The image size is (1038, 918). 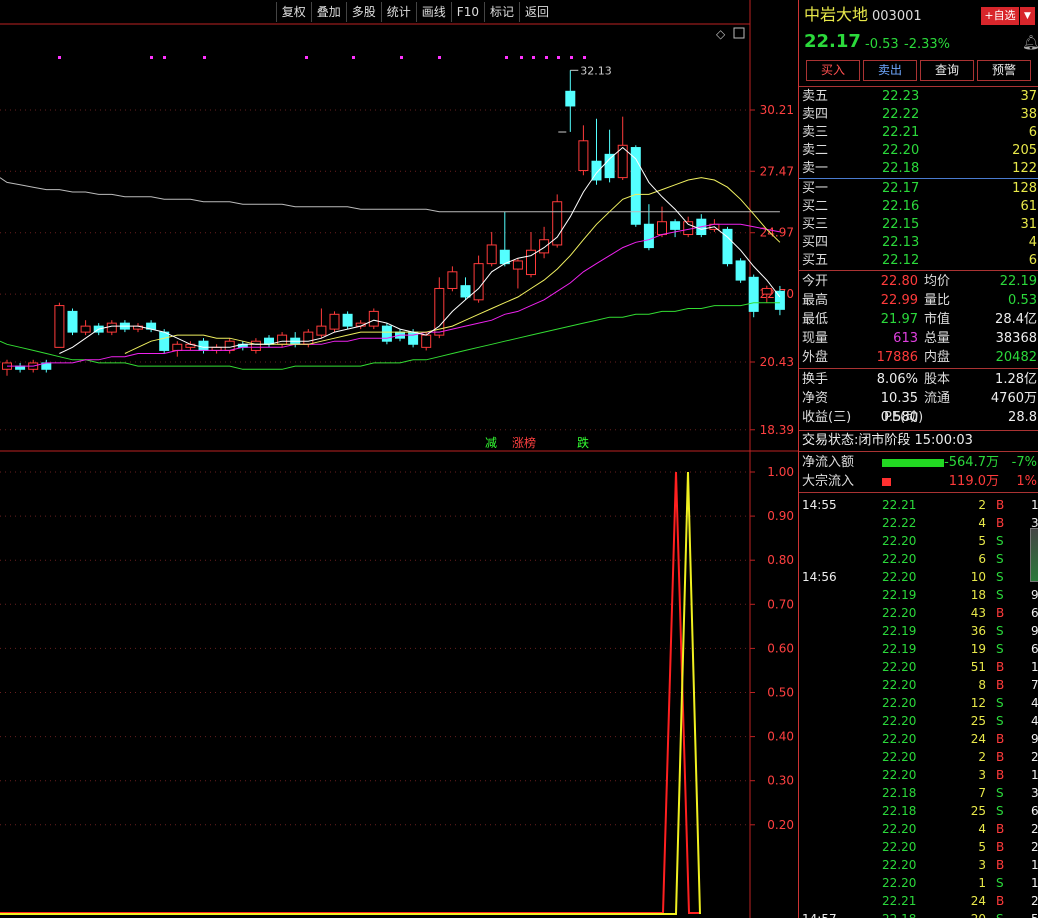 I want to click on ask-row: 卖四 22.22 38, so click(x=920, y=115).